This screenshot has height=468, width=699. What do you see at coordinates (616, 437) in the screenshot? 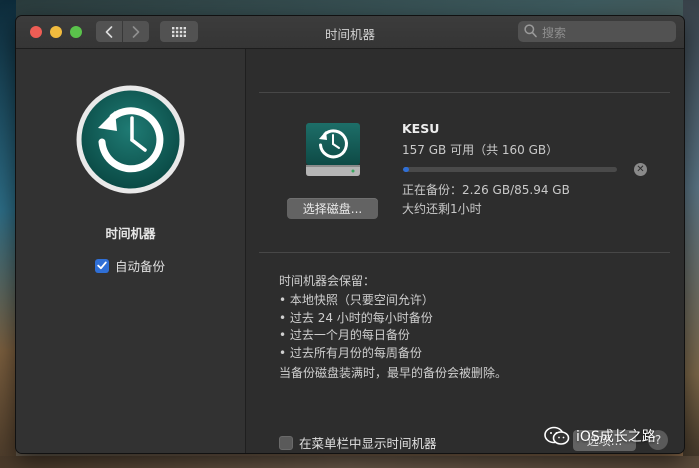
I see `watermark-text: iOS成长之路` at bounding box center [616, 437].